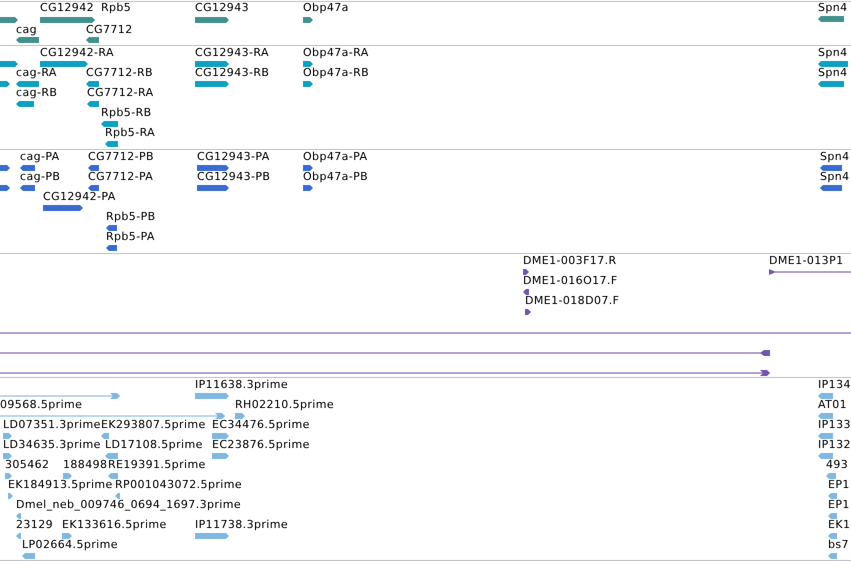  Describe the element at coordinates (241, 385) in the screenshot. I see `feature-label: IP11638.3prime` at that location.